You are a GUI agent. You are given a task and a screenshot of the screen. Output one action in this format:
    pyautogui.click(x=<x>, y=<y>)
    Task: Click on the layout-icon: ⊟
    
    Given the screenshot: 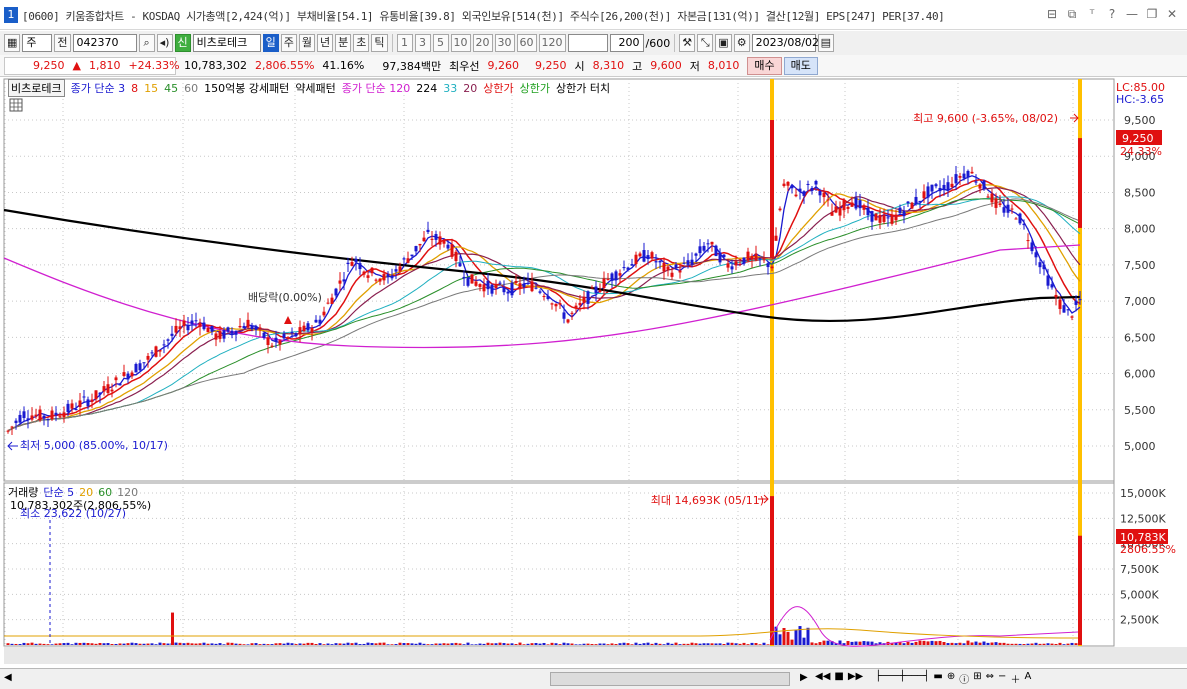 What is the action you would take?
    pyautogui.click(x=1052, y=14)
    